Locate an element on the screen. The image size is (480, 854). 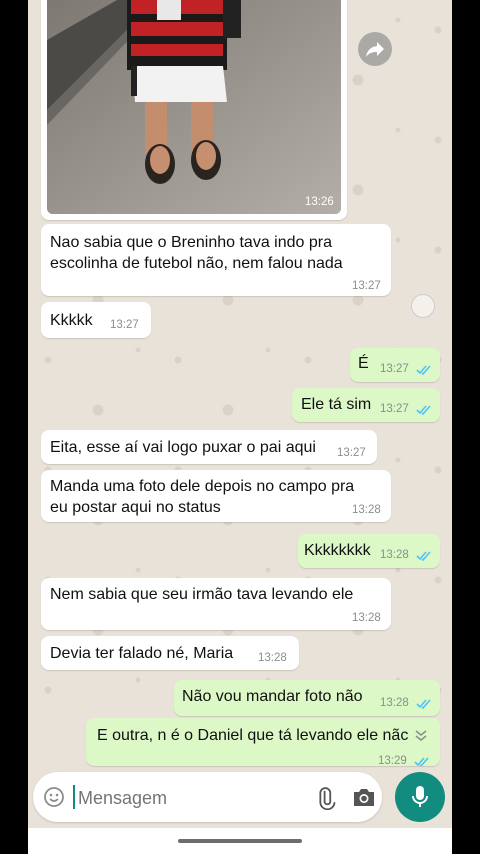
mic-icon is located at coordinates (420, 796).